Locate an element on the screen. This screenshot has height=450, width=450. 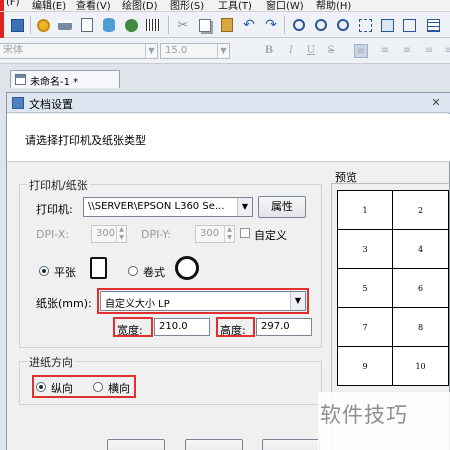
format-toolbar: 宋体 ▼ 15.0 ▼ B I U S ≡ ≡ ≡ ≡ ≡ is located at coordinates (225, 51).